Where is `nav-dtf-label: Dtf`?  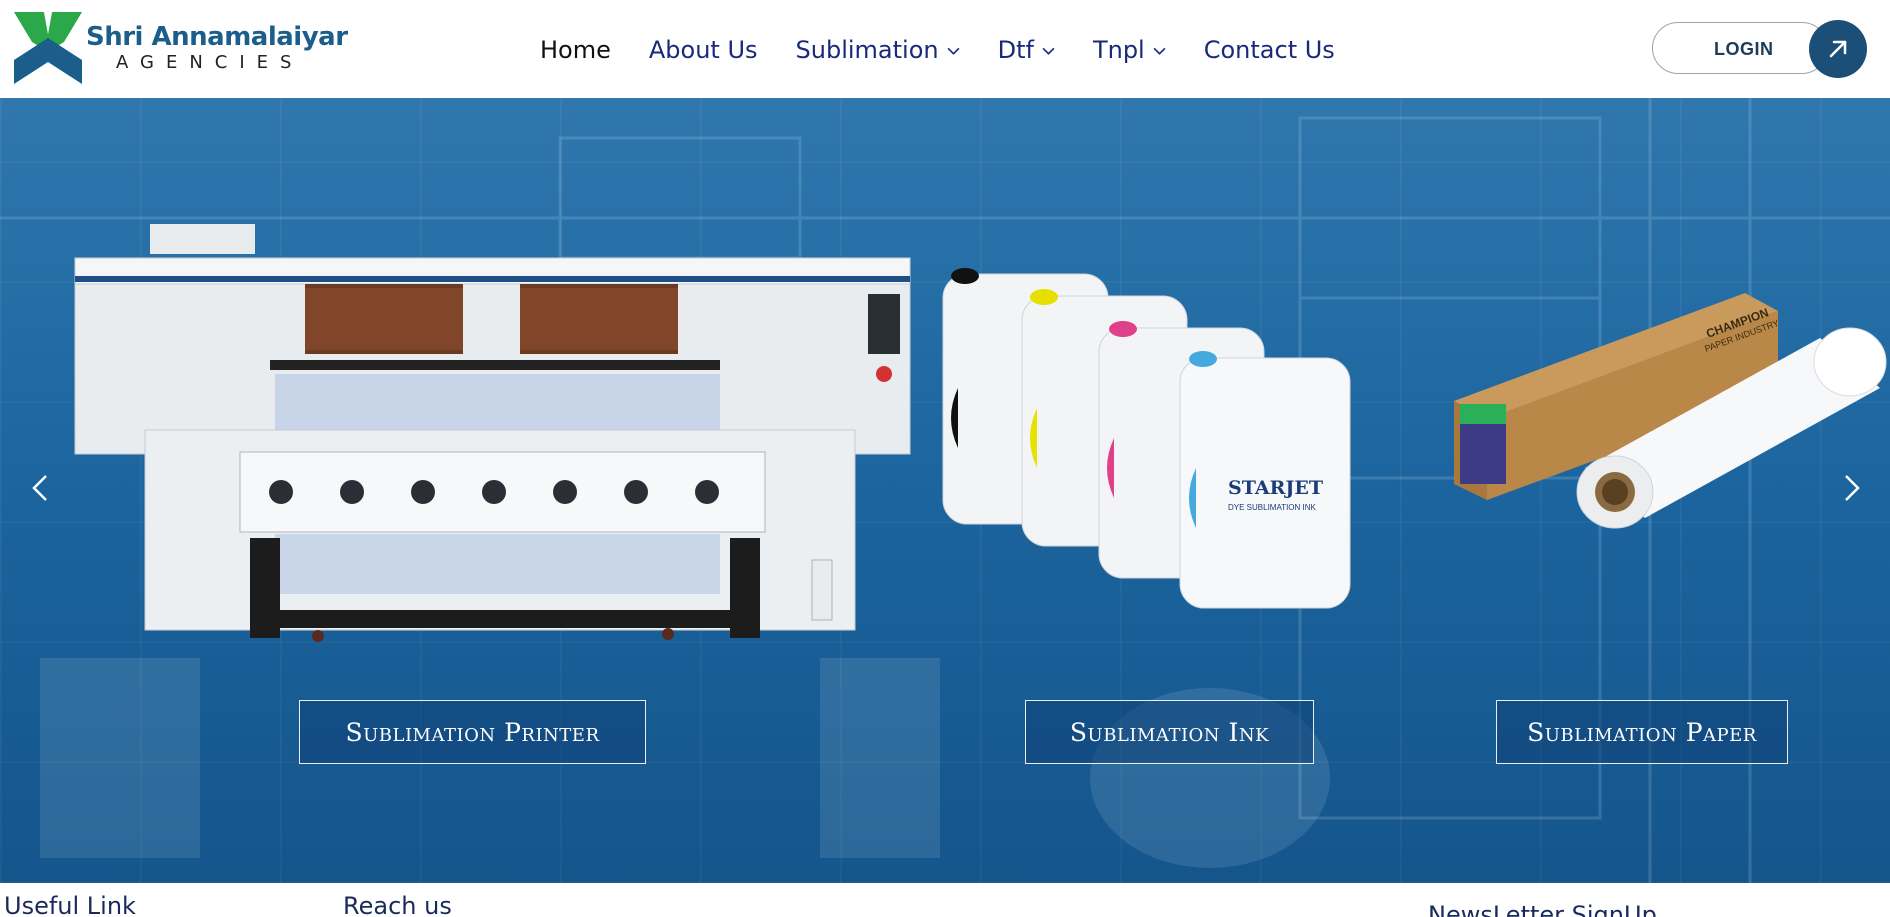
nav-dtf-label: Dtf is located at coordinates (1015, 50).